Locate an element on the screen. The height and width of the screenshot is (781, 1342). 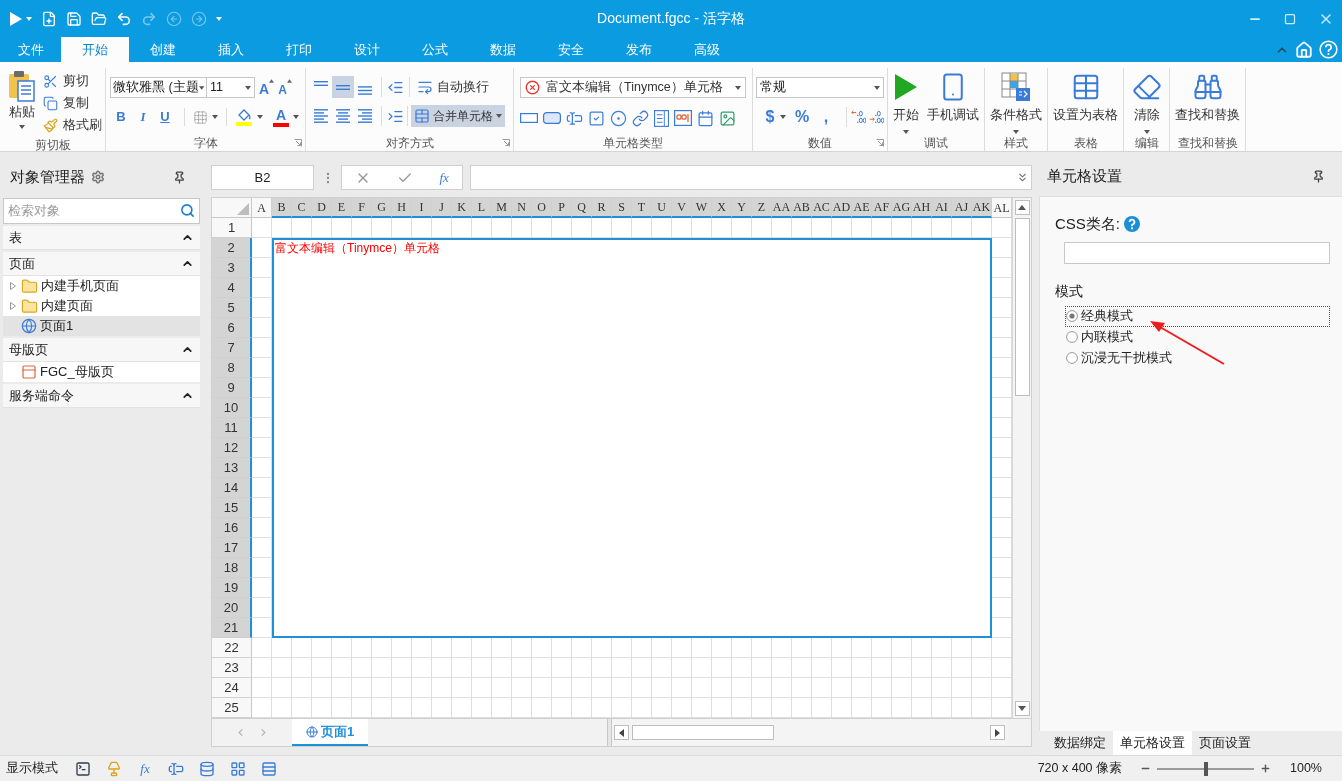
ribbon-button: 清除 is located at coordinates (1146, 102).